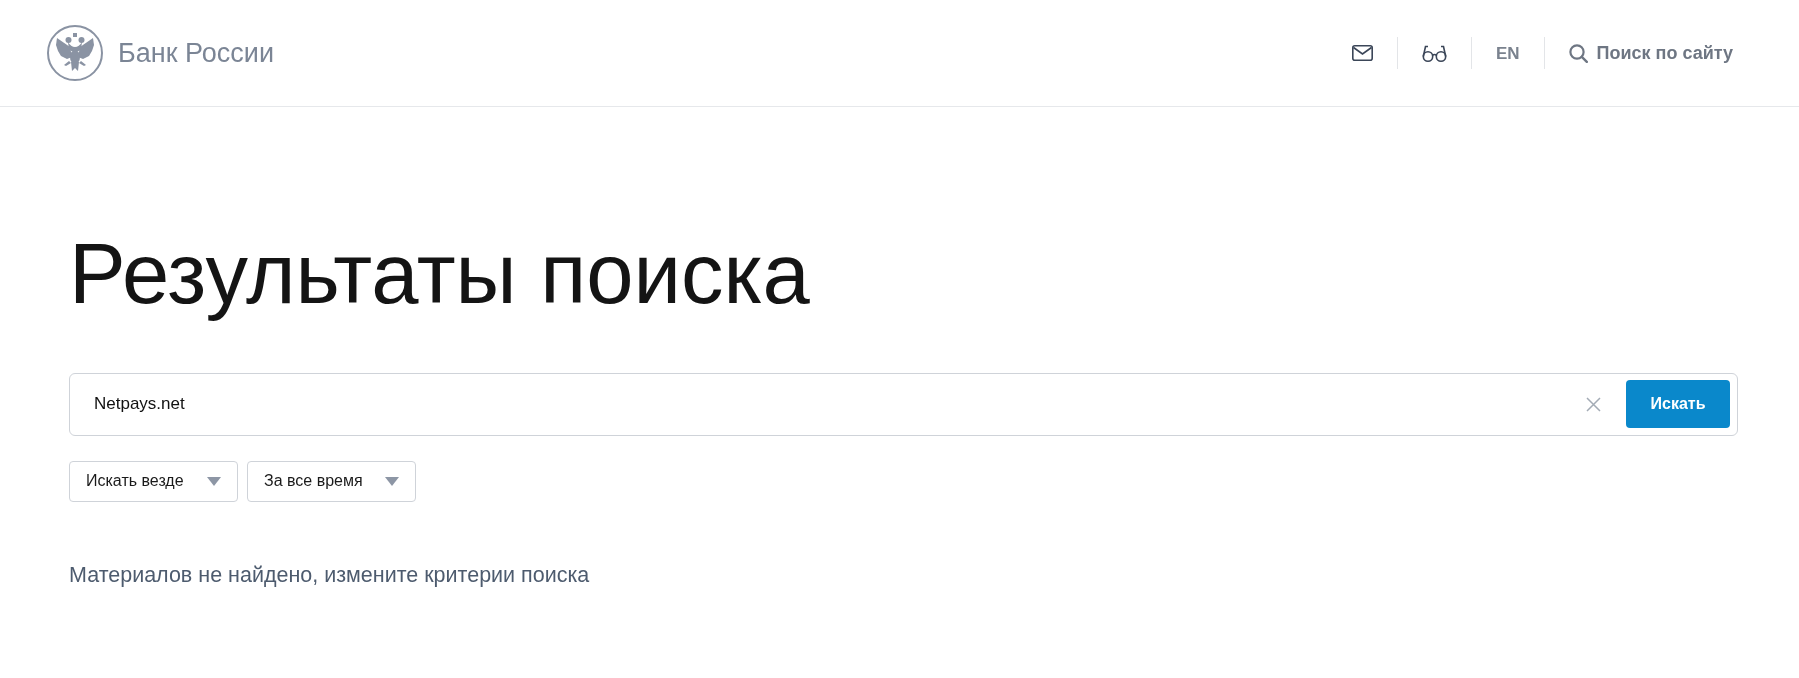 This screenshot has width=1799, height=678. I want to click on search-bar: Netpays.net Искать, so click(903, 404).